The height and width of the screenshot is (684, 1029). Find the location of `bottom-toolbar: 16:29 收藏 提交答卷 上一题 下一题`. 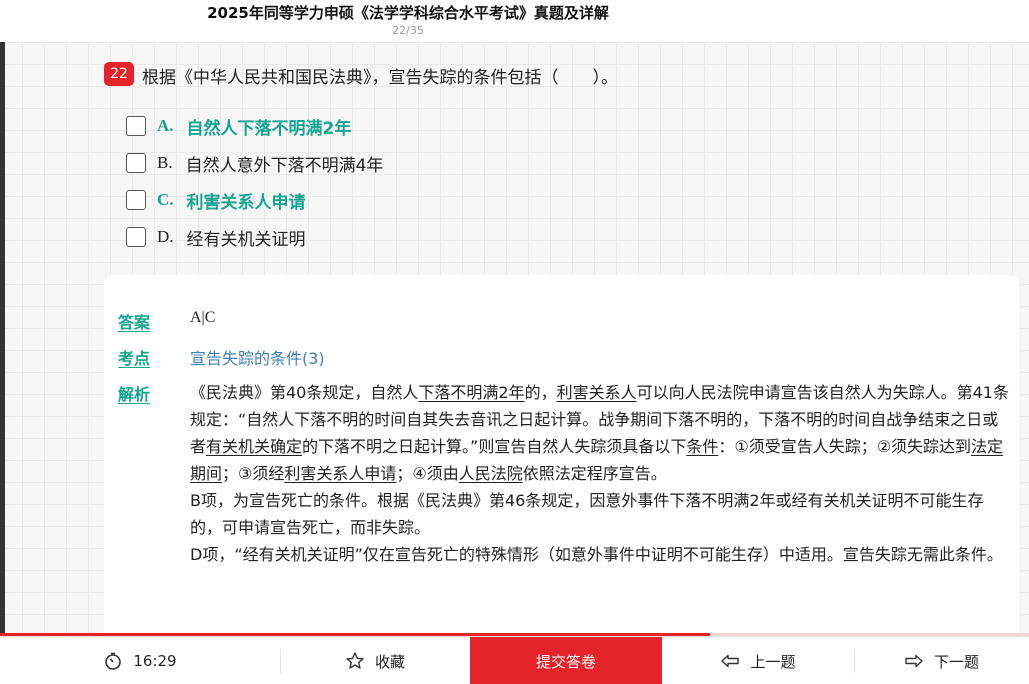

bottom-toolbar: 16:29 收藏 提交答卷 上一题 下一题 is located at coordinates (514, 660).